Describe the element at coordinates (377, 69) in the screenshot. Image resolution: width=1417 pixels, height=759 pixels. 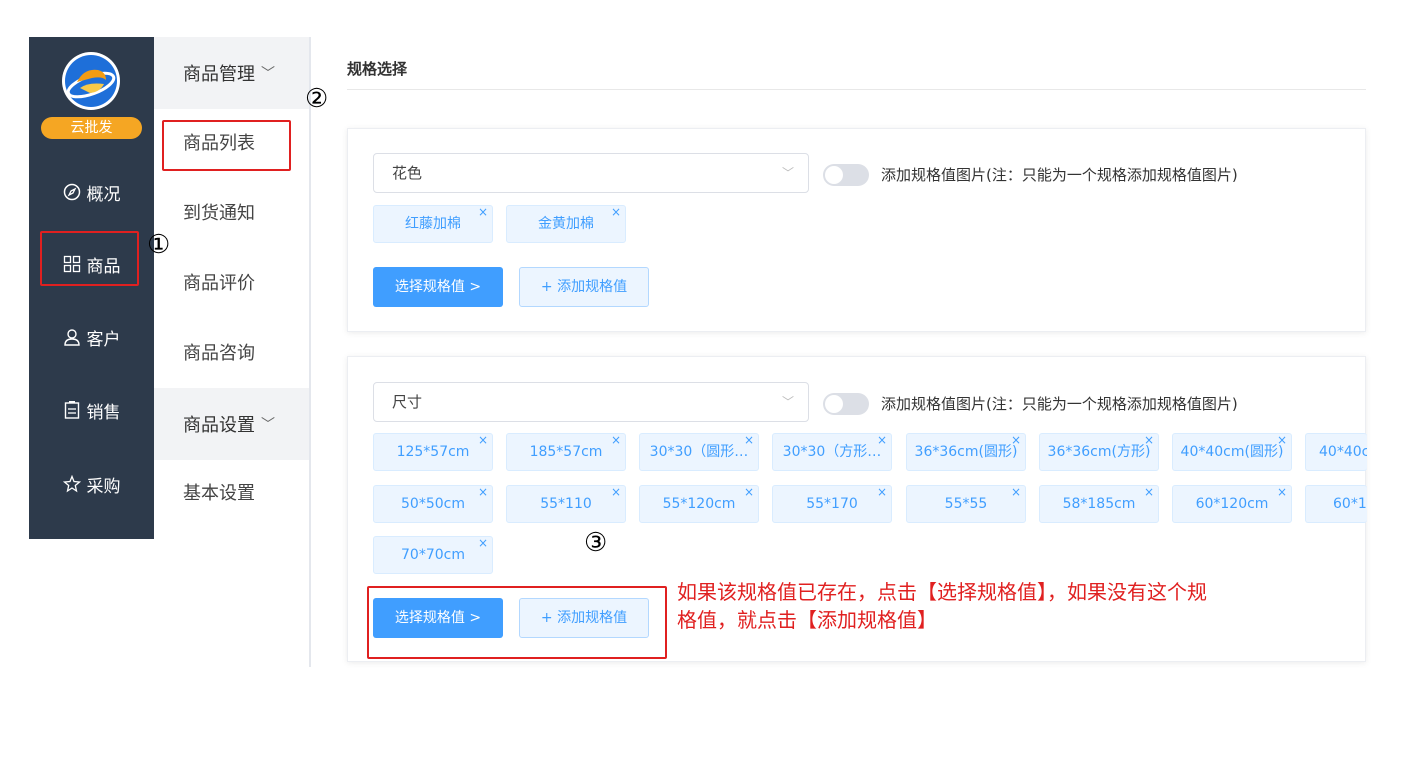
I see `page-title: 规格选择` at that location.